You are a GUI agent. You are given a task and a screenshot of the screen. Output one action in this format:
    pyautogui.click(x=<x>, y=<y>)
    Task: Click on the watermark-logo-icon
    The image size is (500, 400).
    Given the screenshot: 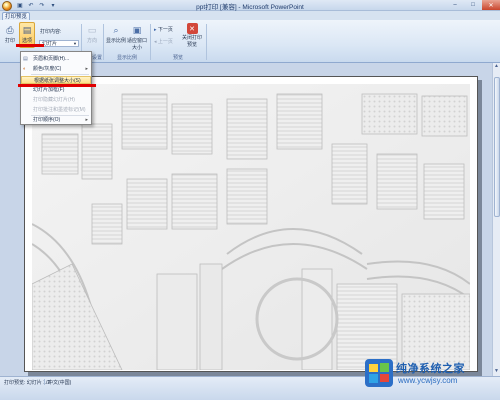 What is the action you would take?
    pyautogui.click(x=379, y=373)
    